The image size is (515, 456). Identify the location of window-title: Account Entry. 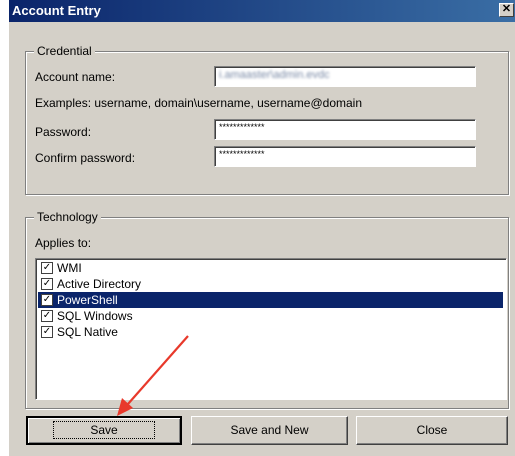
(56, 10).